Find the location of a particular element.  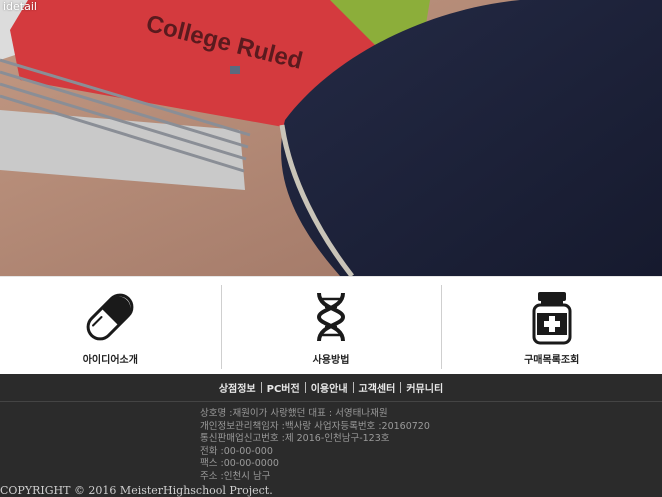

footer-link-store-info: 상점정보 is located at coordinates (237, 387).